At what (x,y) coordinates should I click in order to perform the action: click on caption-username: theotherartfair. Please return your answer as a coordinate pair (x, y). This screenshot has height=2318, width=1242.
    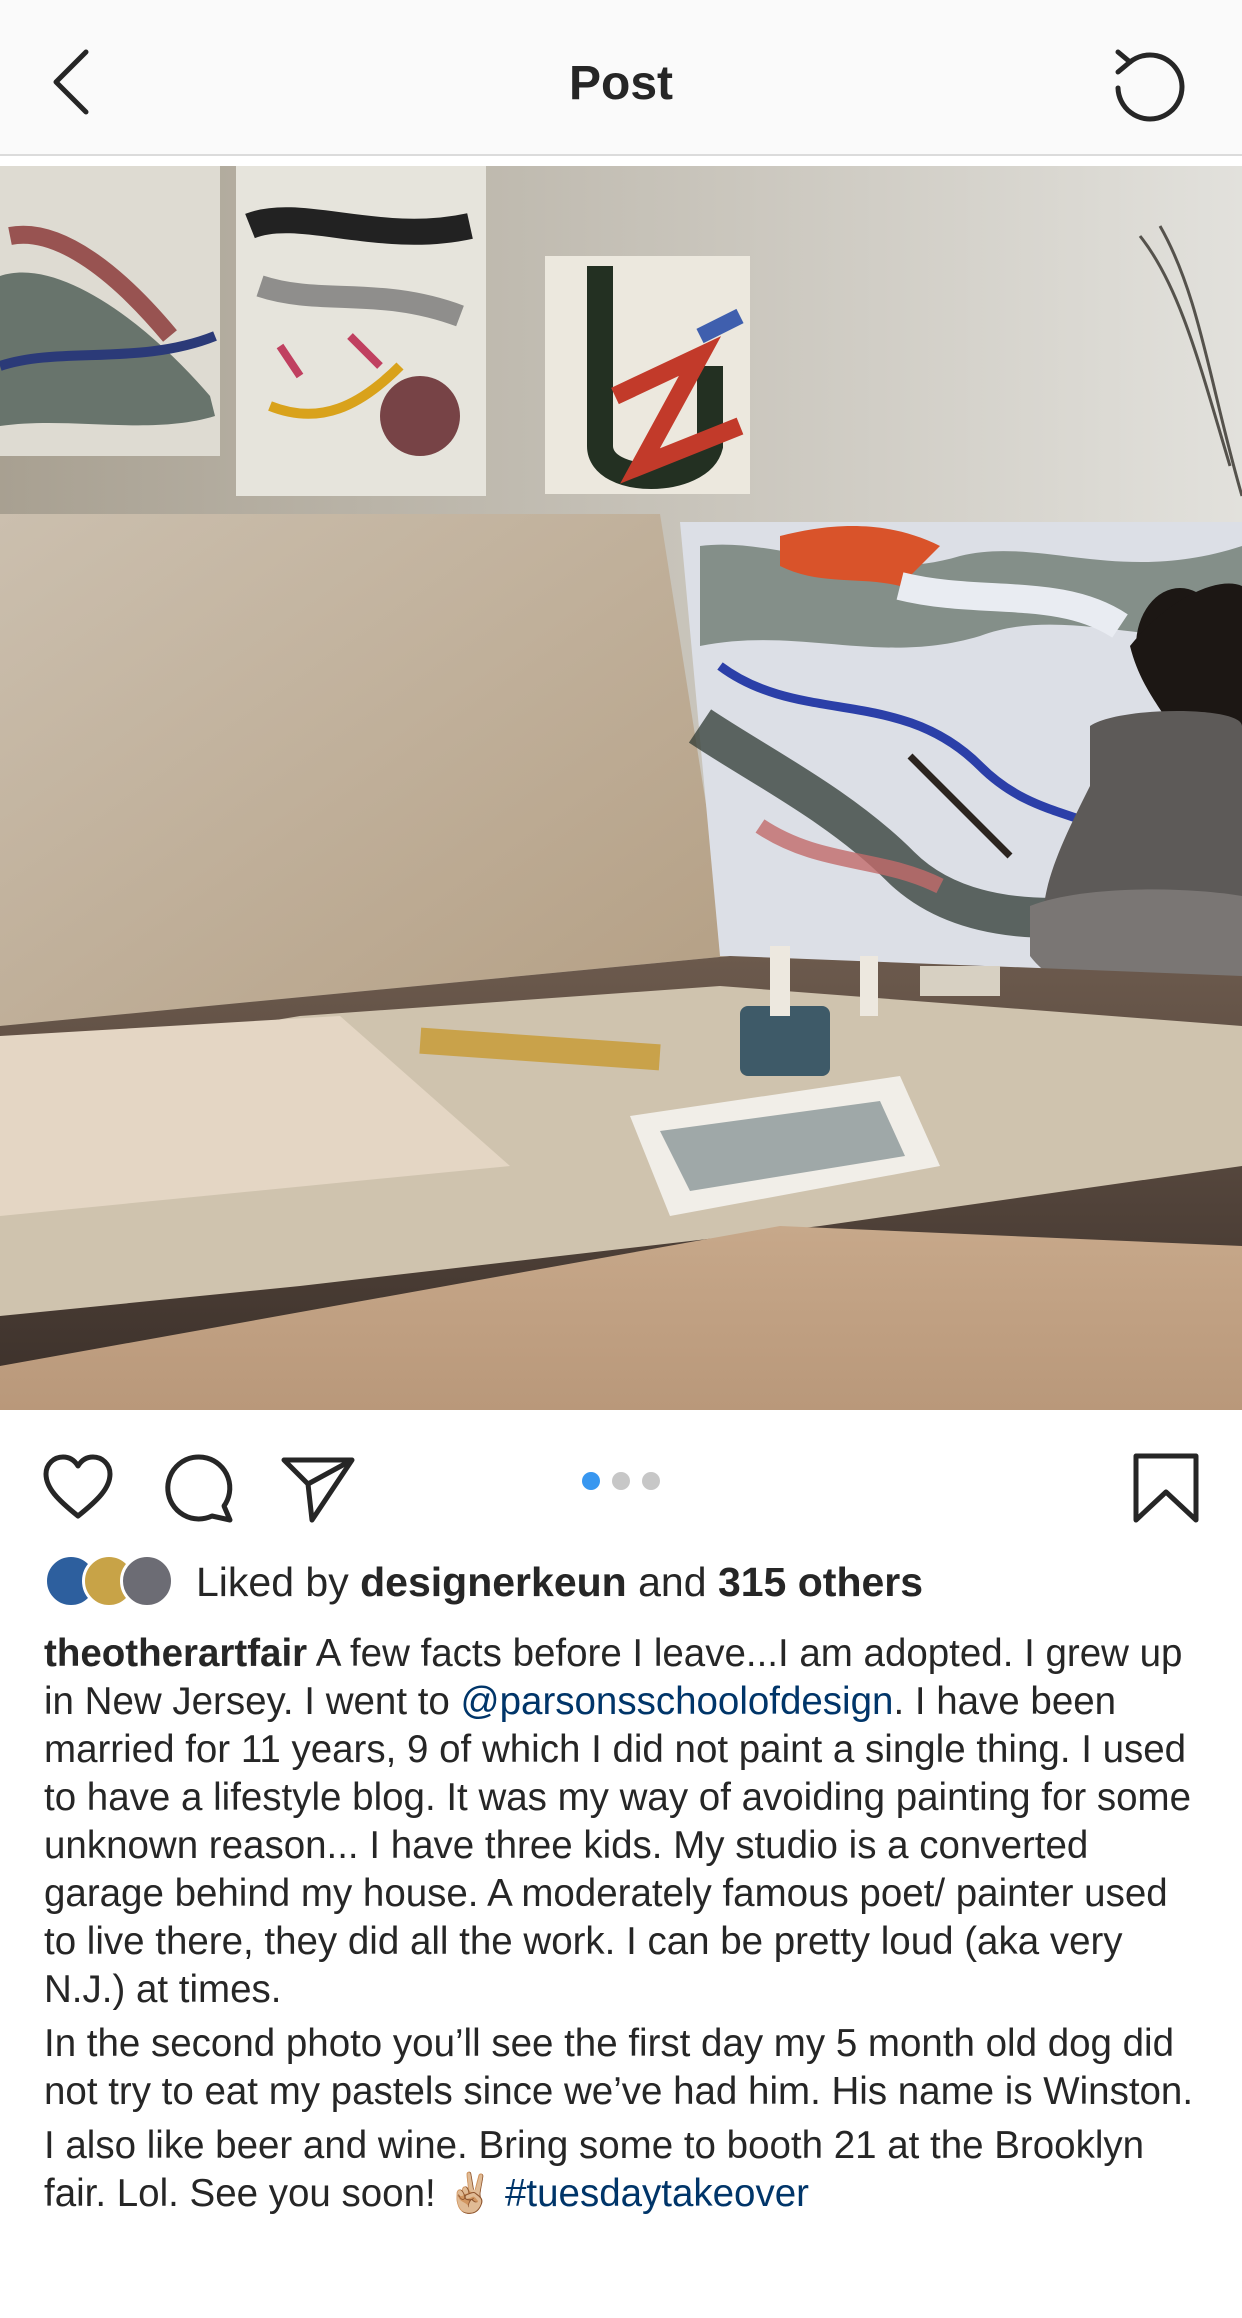
    Looking at the image, I should click on (175, 1653).